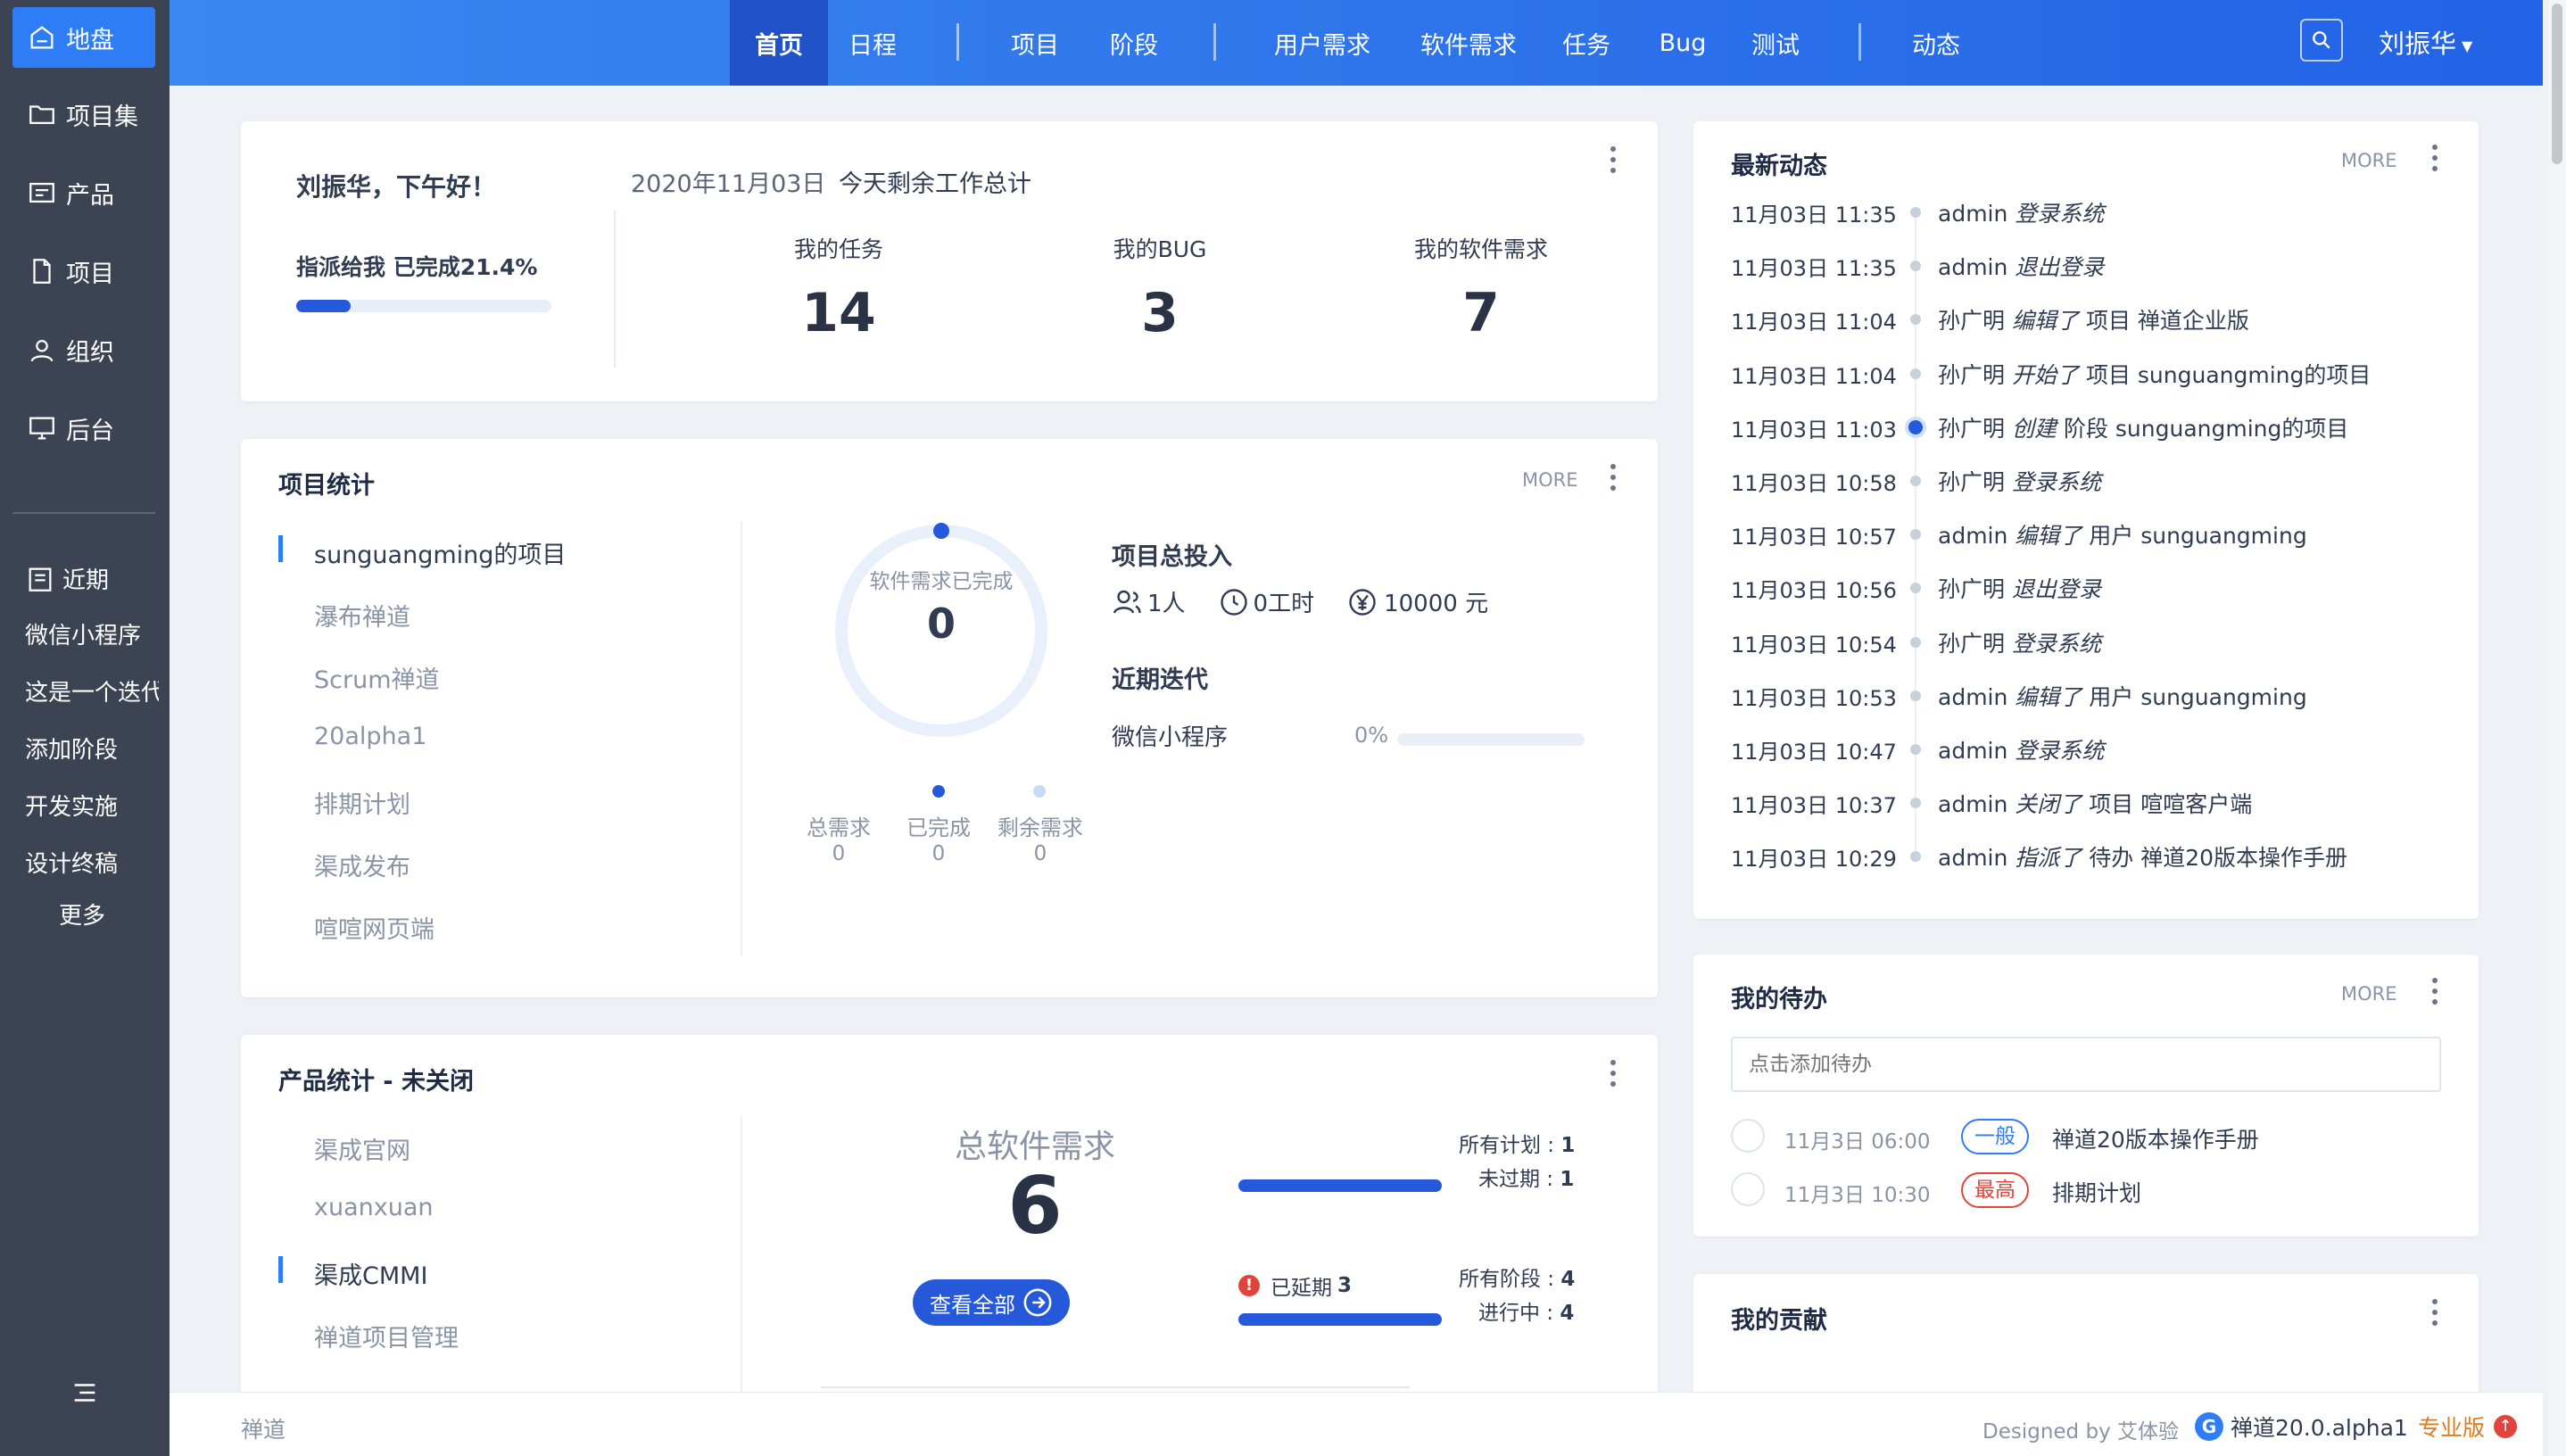  What do you see at coordinates (872, 43) in the screenshot?
I see `nav-schedule: 日程` at bounding box center [872, 43].